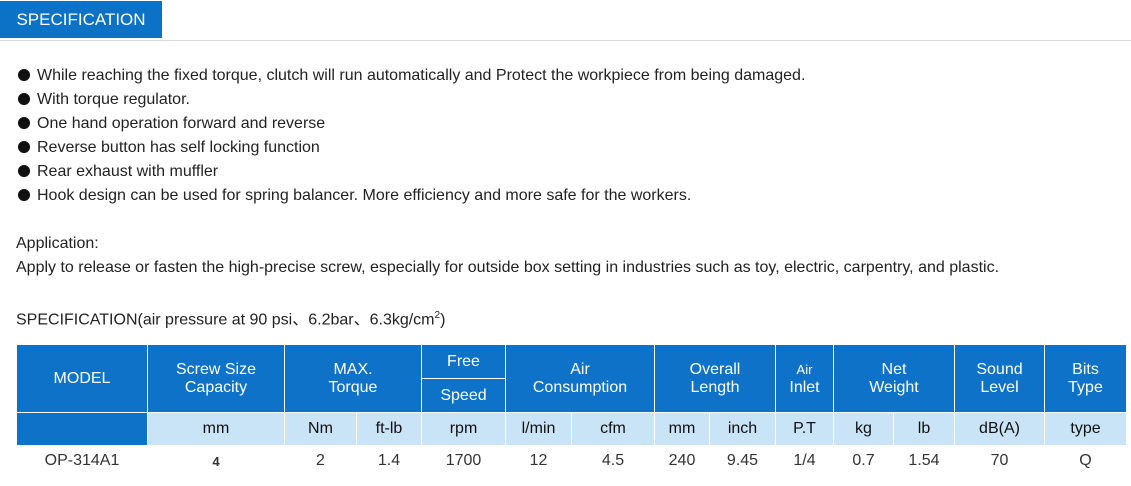 The image size is (1131, 486). What do you see at coordinates (999, 378) in the screenshot?
I see `header-sound-level: Sound Level` at bounding box center [999, 378].